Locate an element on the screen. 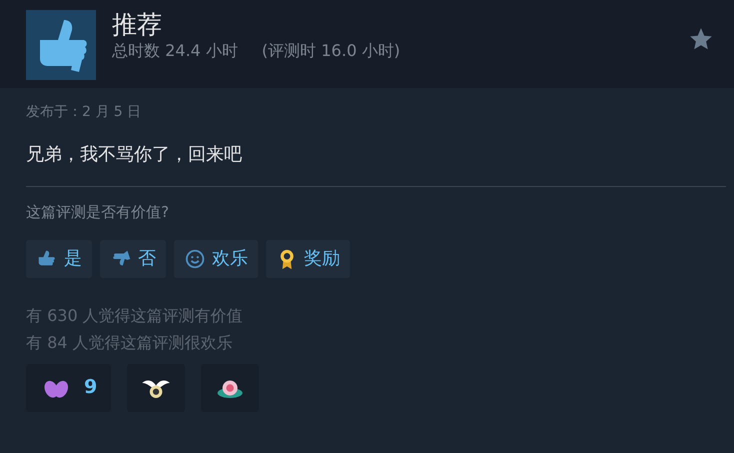  vote-button: 欢乐 is located at coordinates (216, 259).